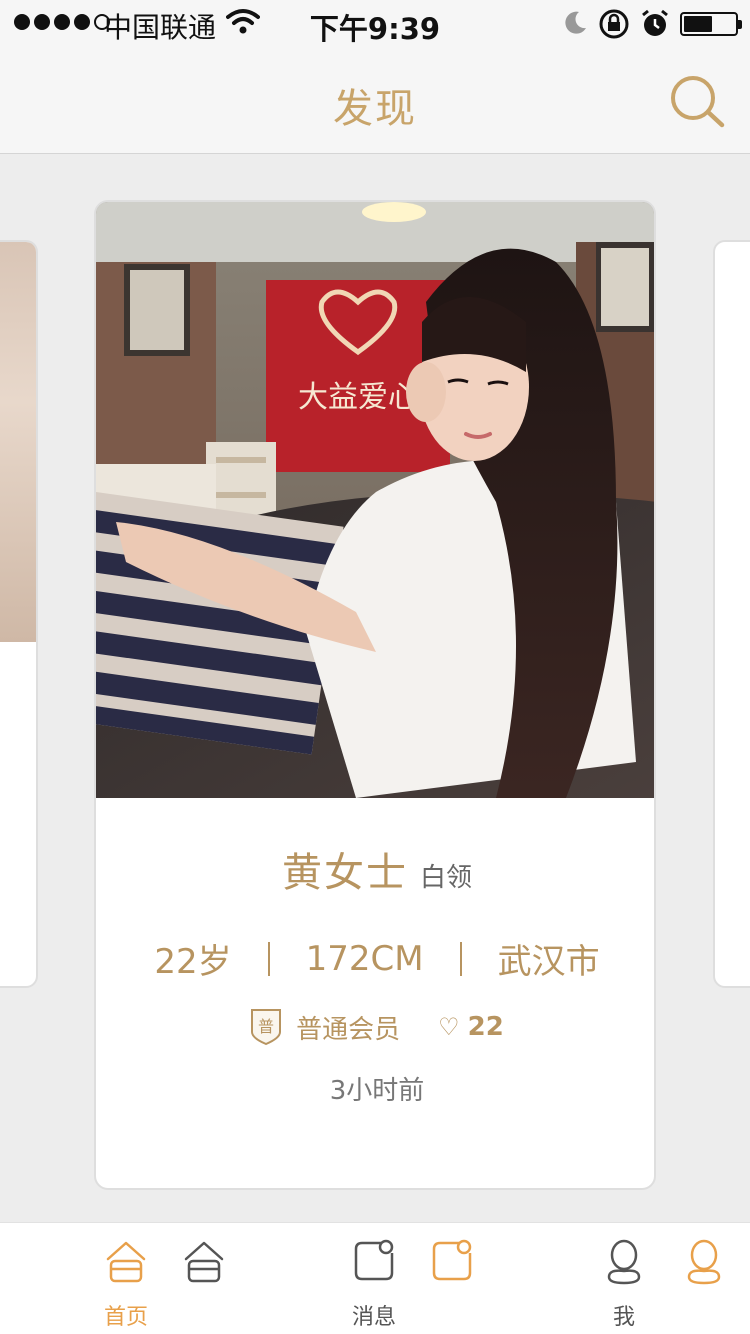  I want to click on badge-glyph: 普, so click(266, 1026).